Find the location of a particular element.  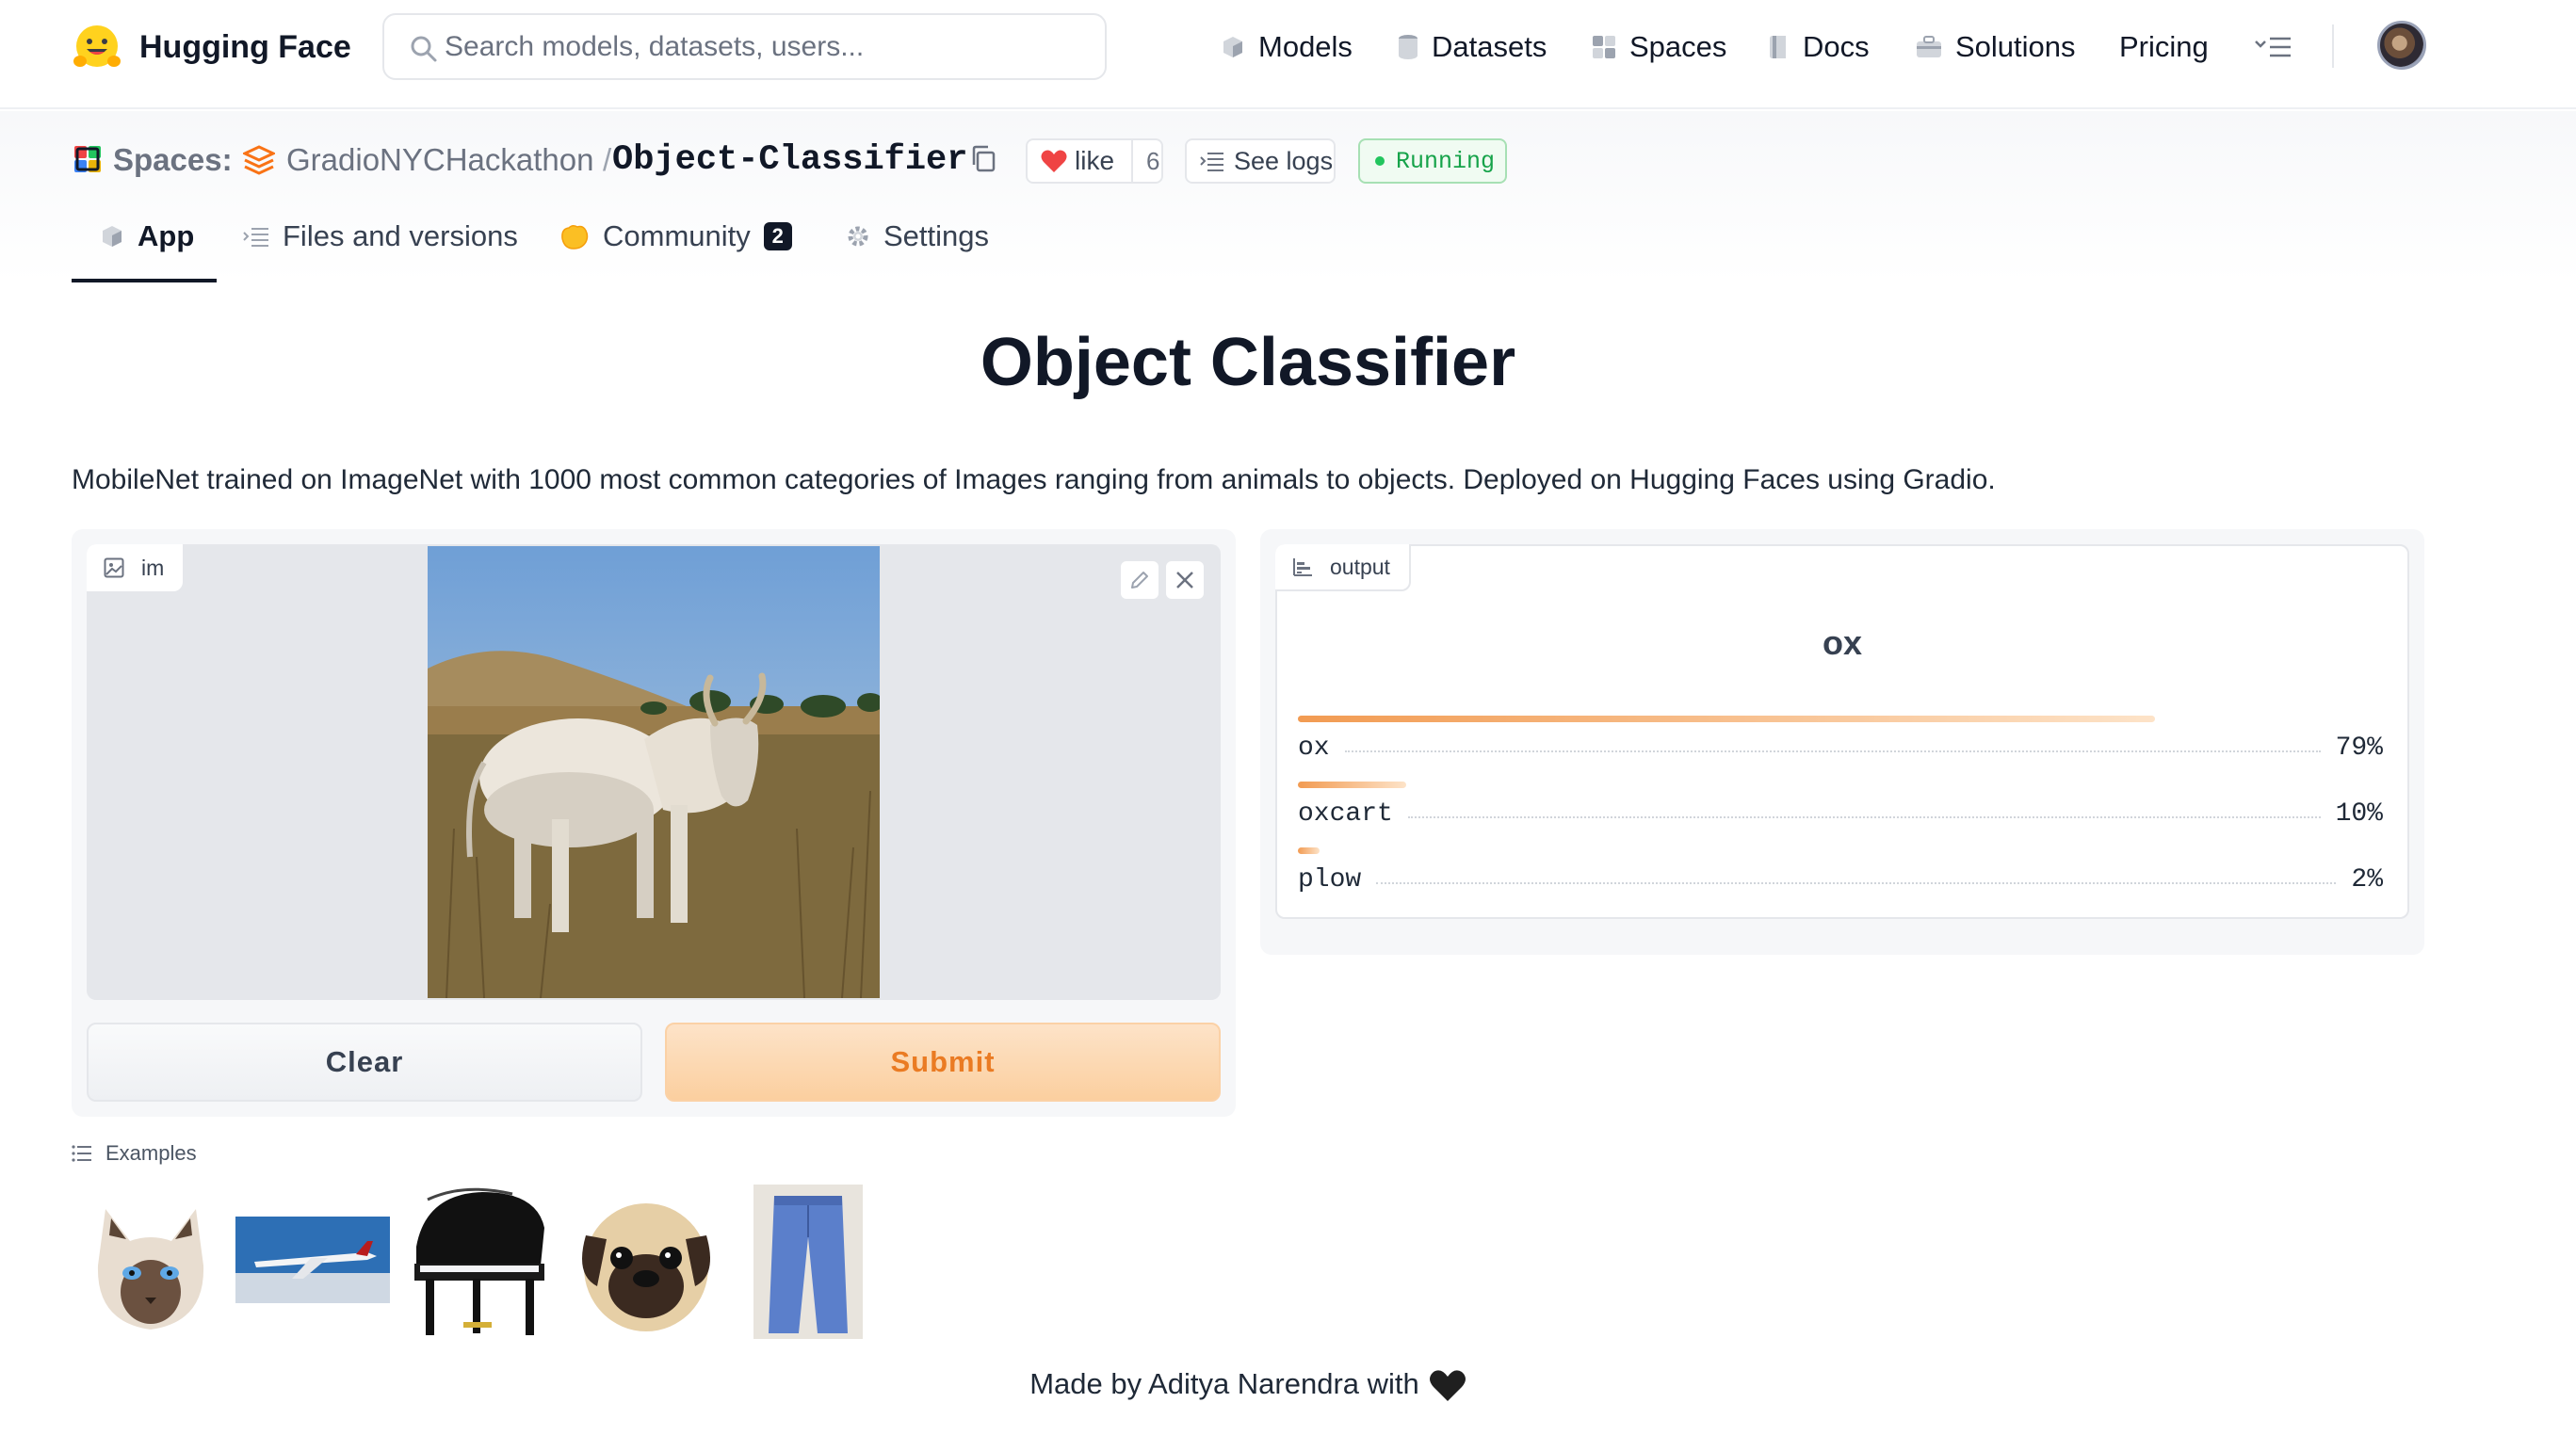

edit-image-button is located at coordinates (1139, 580).